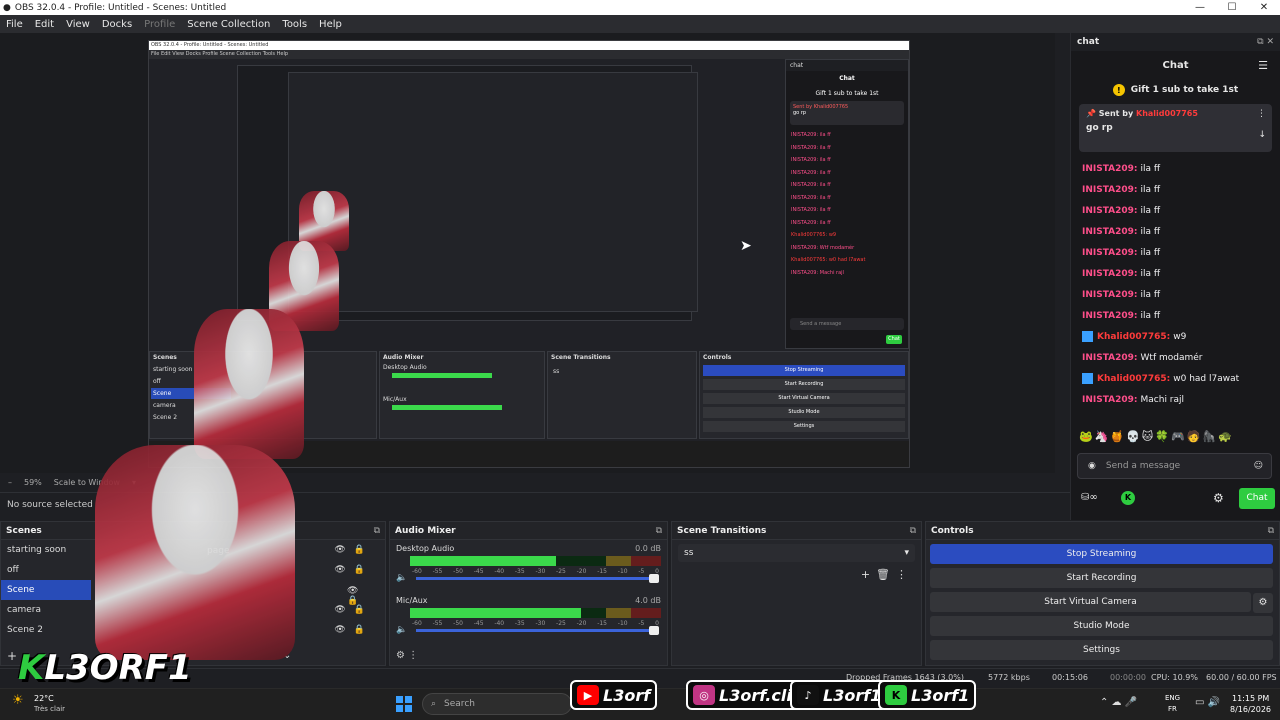  What do you see at coordinates (14, 24) in the screenshot?
I see `menu-file: File` at bounding box center [14, 24].